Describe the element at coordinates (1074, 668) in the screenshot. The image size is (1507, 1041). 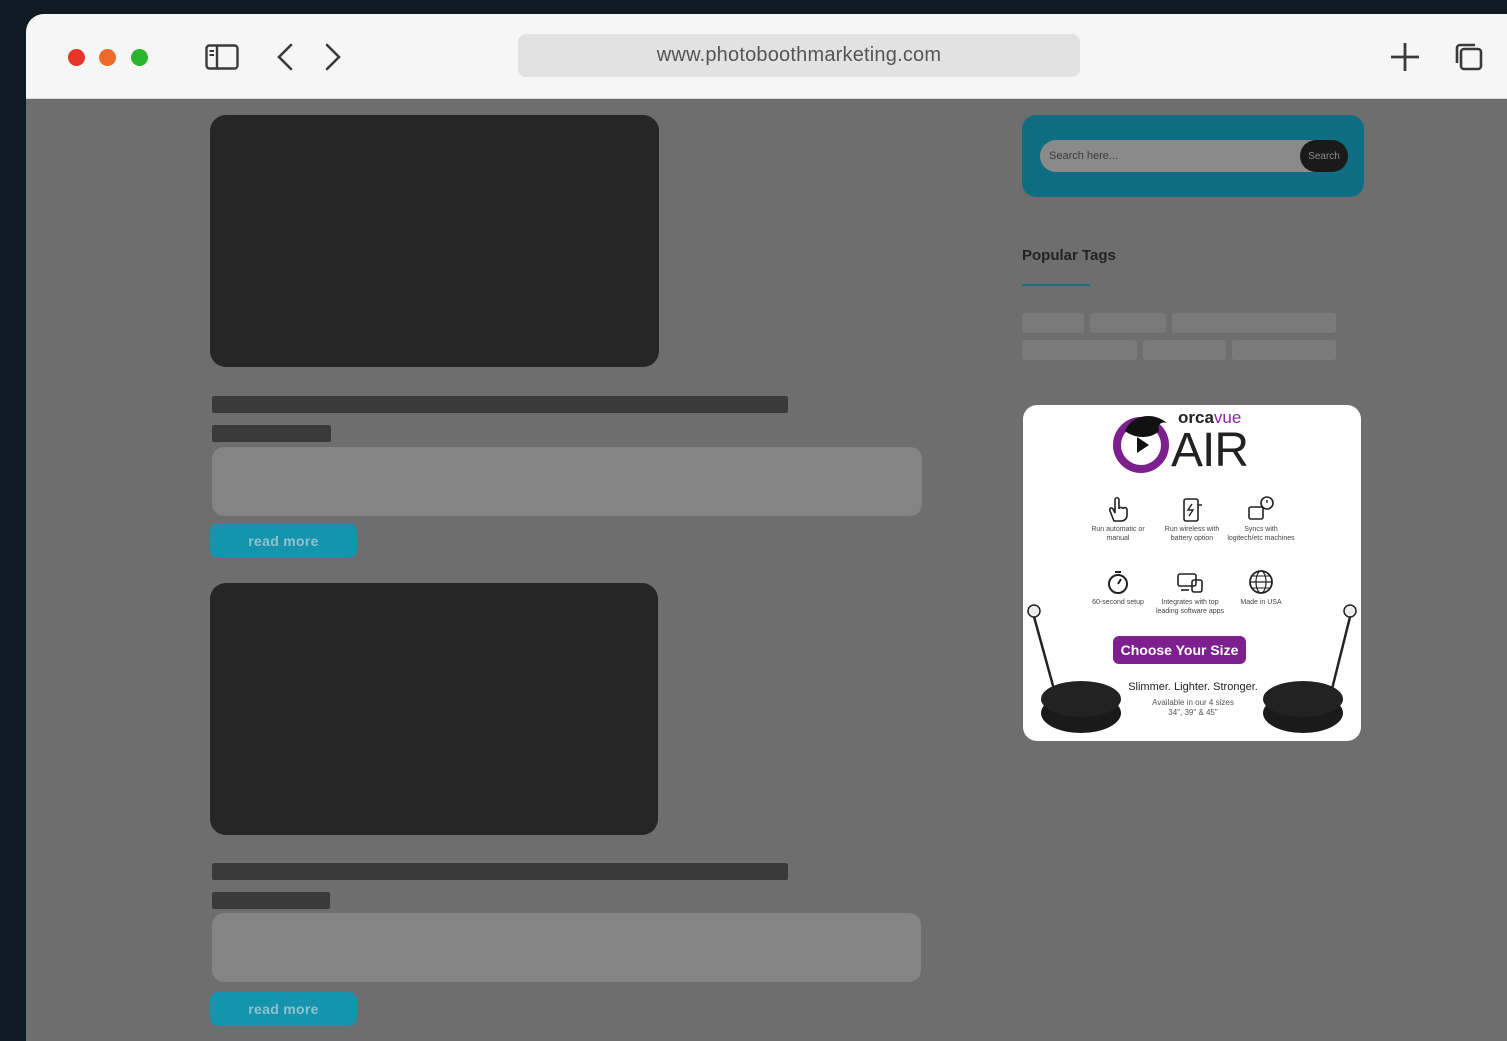
I see `photo-booth-left-image` at that location.